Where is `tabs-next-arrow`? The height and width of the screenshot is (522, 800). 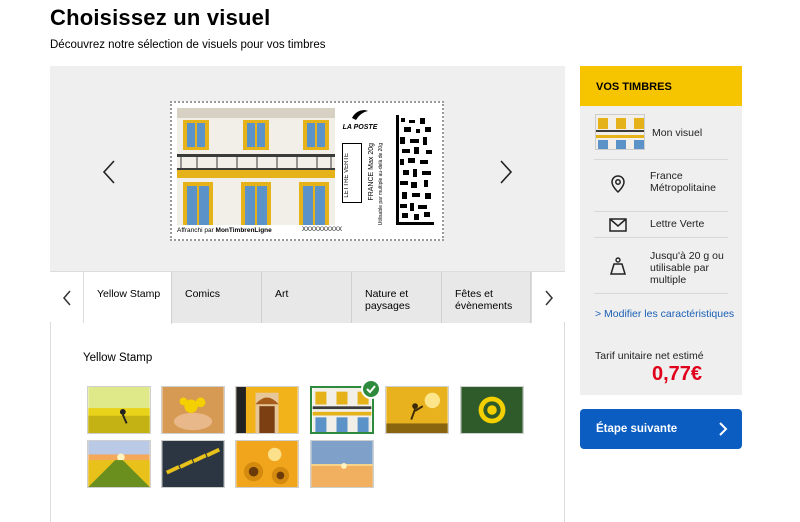
tabs-next-arrow is located at coordinates (548, 297).